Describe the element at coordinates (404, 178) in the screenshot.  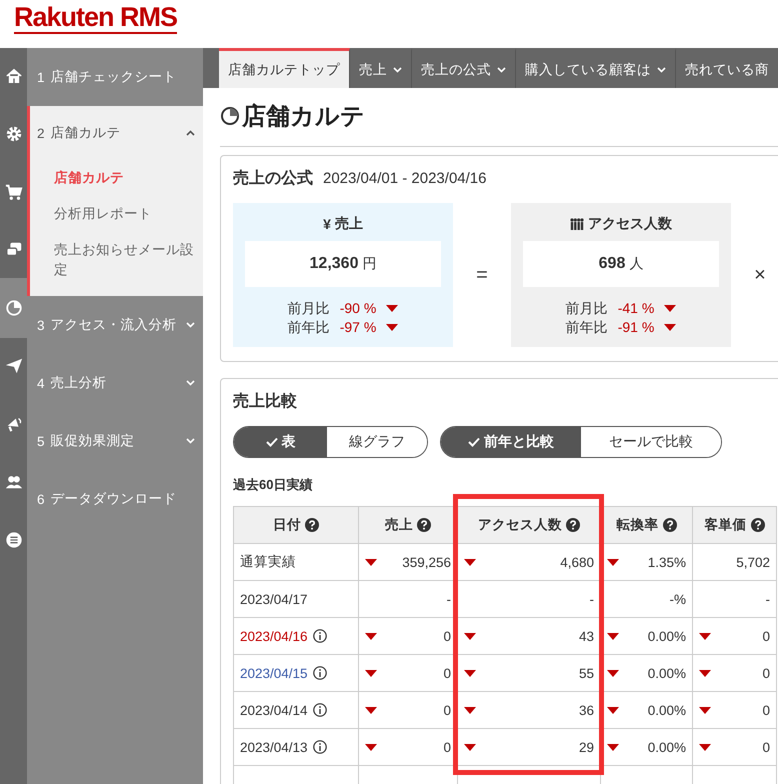
I see `date-range: 2023/04/01 - 2023/04/16` at that location.